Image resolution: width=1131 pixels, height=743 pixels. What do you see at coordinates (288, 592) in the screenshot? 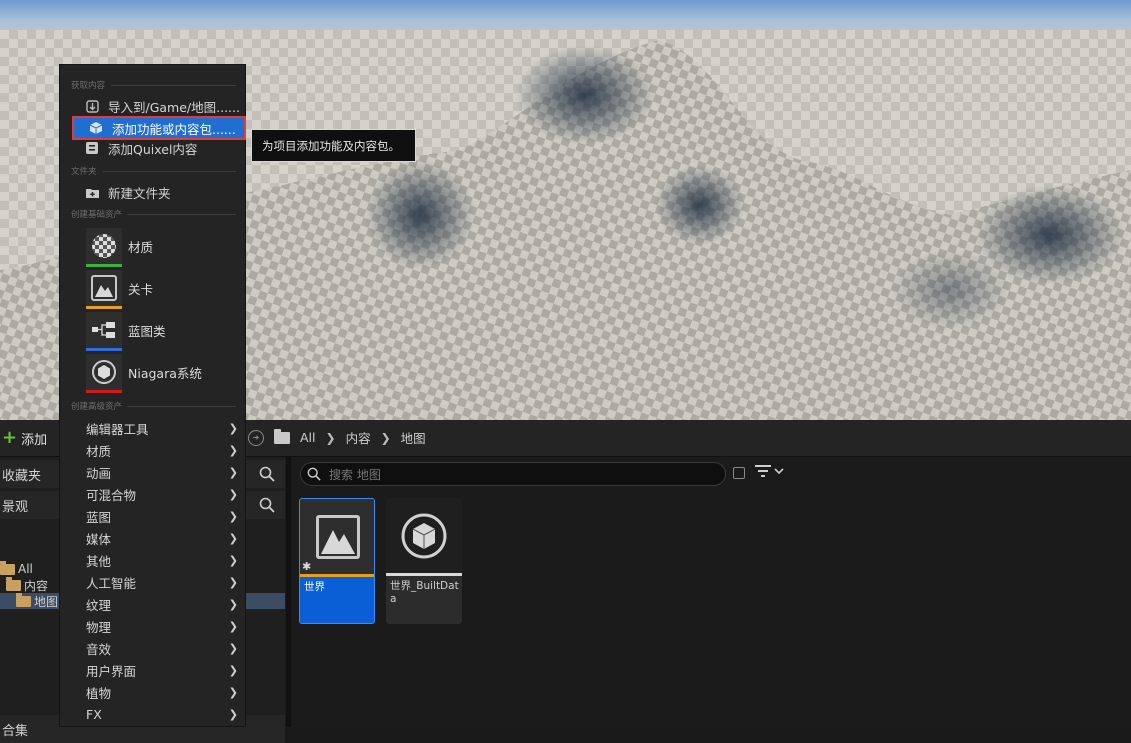
I see `panel-splitter` at bounding box center [288, 592].